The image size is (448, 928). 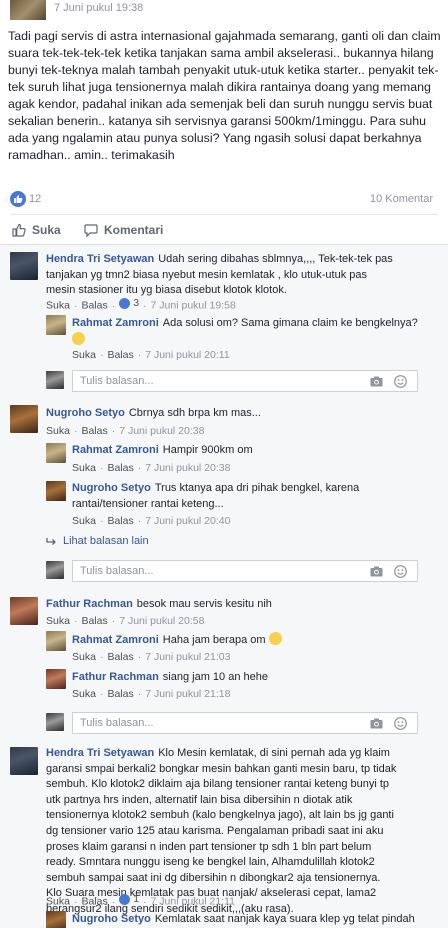 I want to click on reply-time: 7 Juni pukul 20:11, so click(x=187, y=355).